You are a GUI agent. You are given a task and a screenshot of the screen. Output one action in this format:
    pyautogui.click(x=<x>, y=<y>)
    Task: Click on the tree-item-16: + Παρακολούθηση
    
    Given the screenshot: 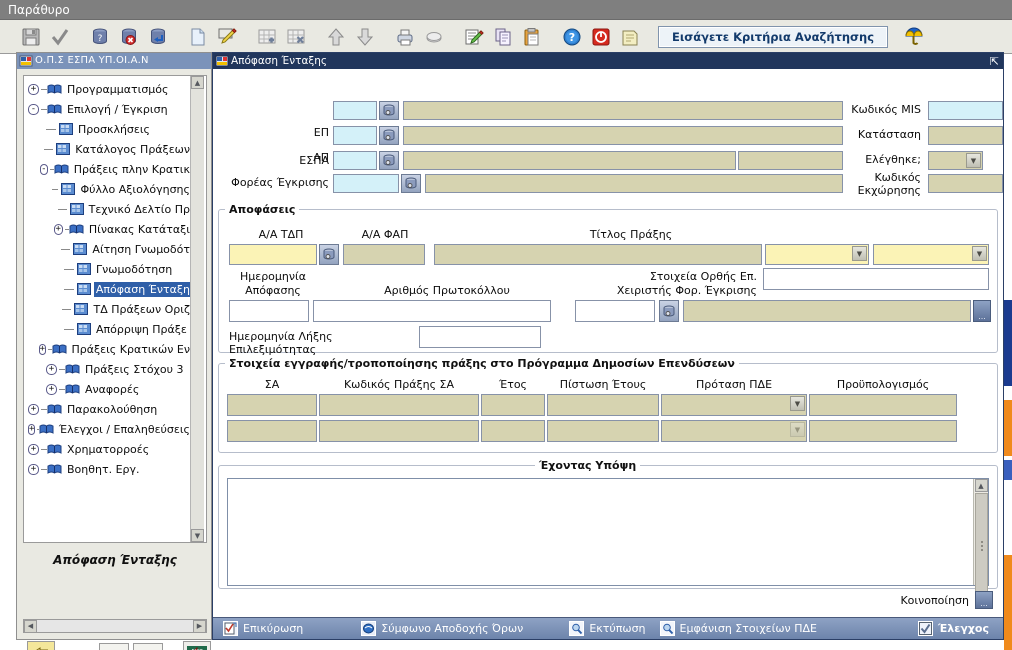 What is the action you would take?
    pyautogui.click(x=110, y=409)
    